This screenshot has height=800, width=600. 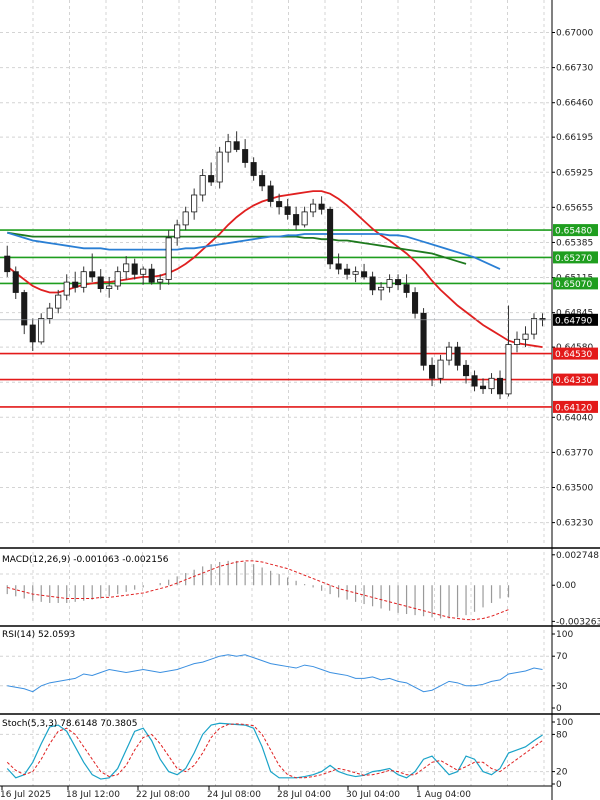 What do you see at coordinates (163, 795) in the screenshot?
I see `time-tick-label: 22 Jul 08:00` at bounding box center [163, 795].